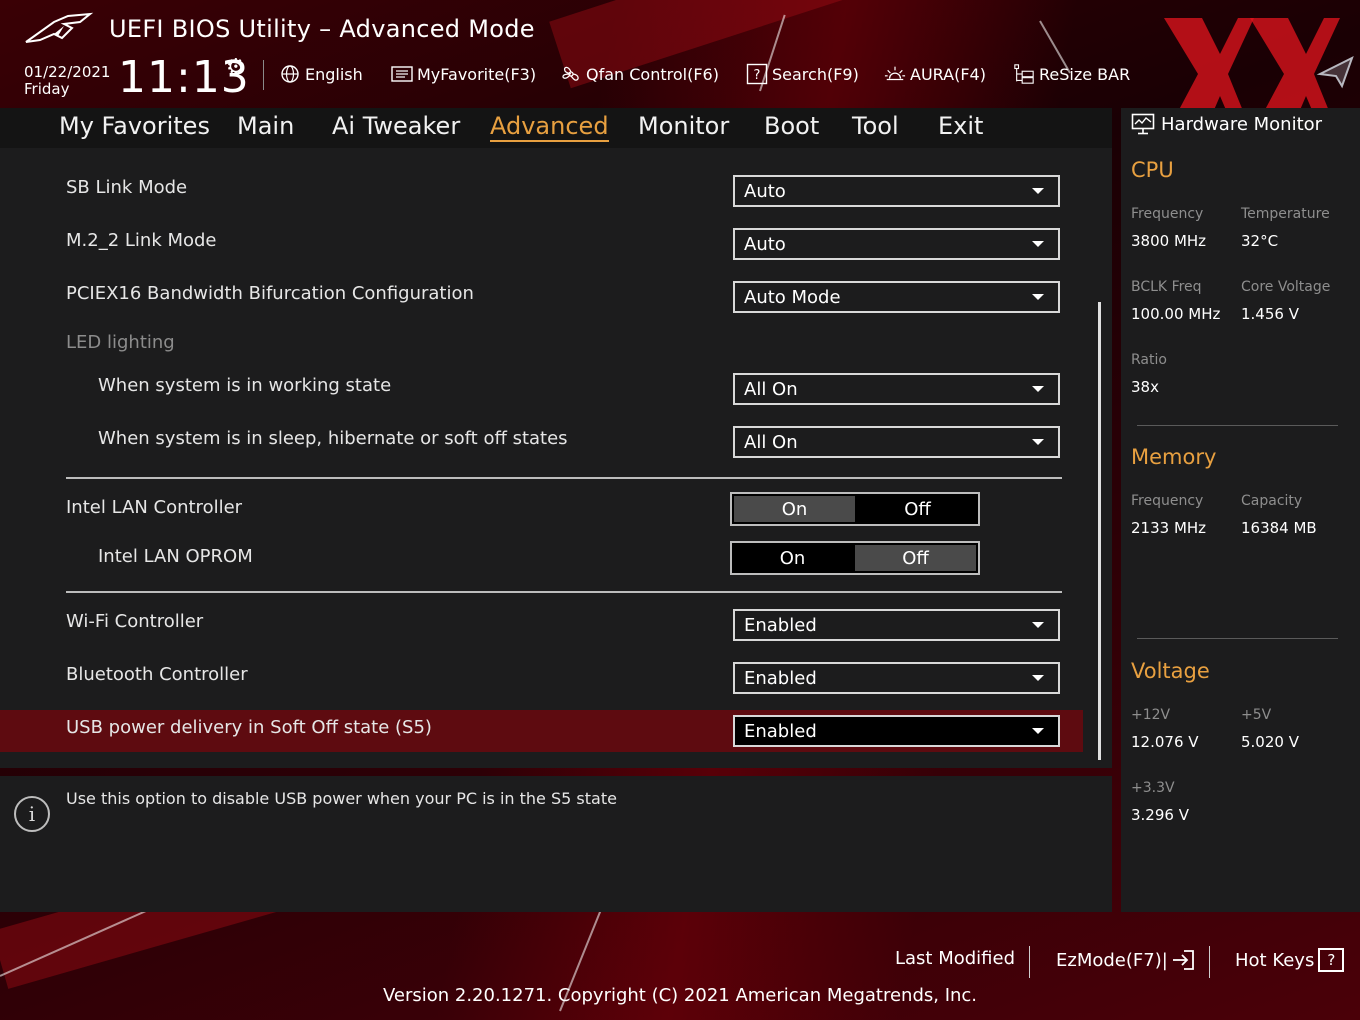 This screenshot has width=1360, height=1020. I want to click on cpu-temperature-value: 32°C, so click(1260, 241).